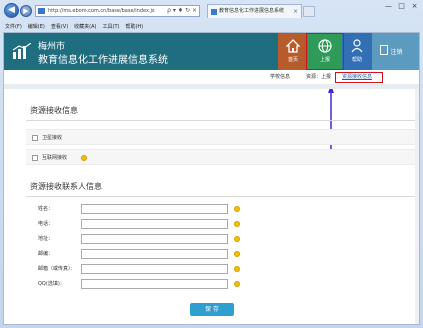 Image resolution: width=423 pixels, height=328 pixels. What do you see at coordinates (417, 206) in the screenshot?
I see `vertical-scrollbar` at bounding box center [417, 206].